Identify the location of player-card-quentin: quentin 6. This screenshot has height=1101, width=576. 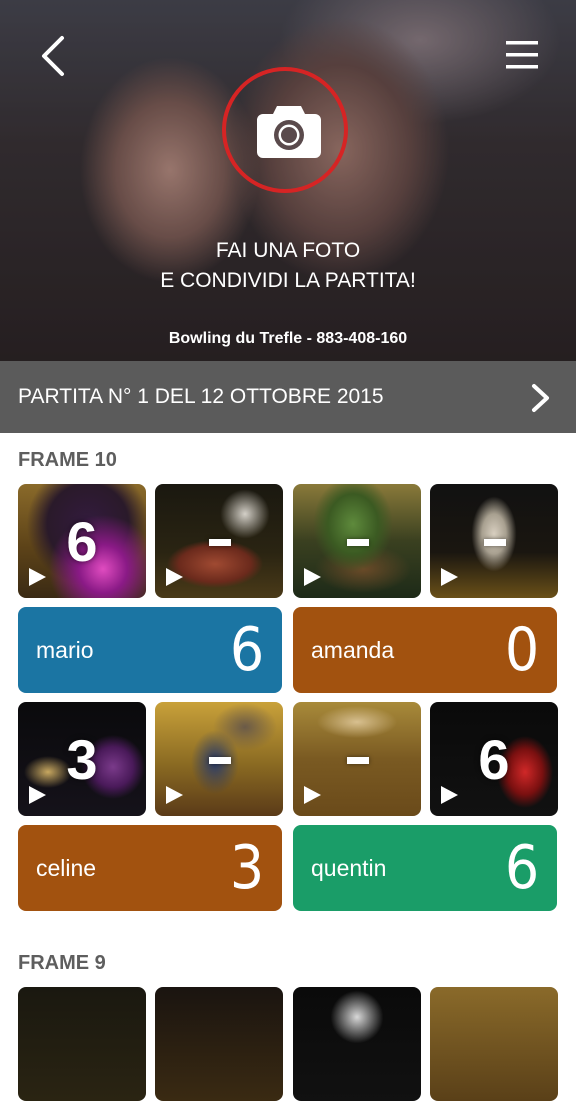
(425, 868).